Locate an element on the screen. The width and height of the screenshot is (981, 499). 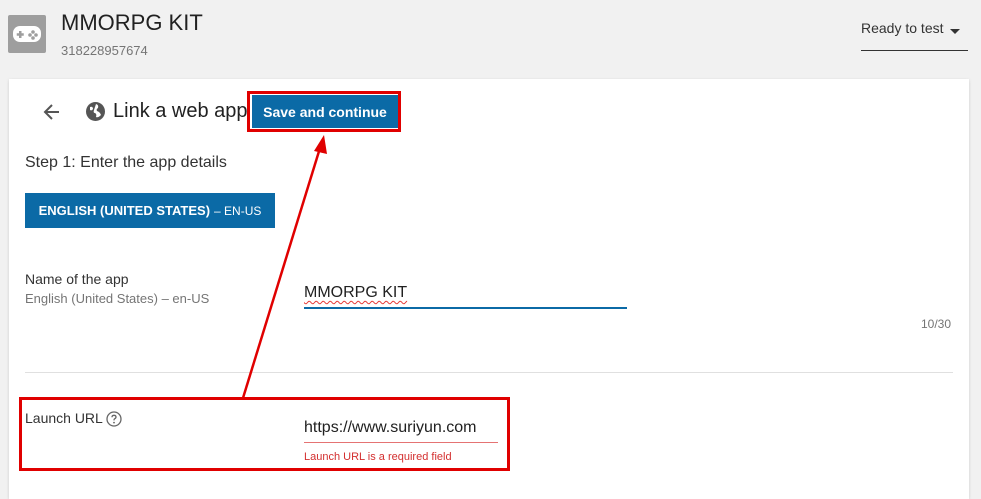
app-name-label: Name of the app is located at coordinates (77, 279).